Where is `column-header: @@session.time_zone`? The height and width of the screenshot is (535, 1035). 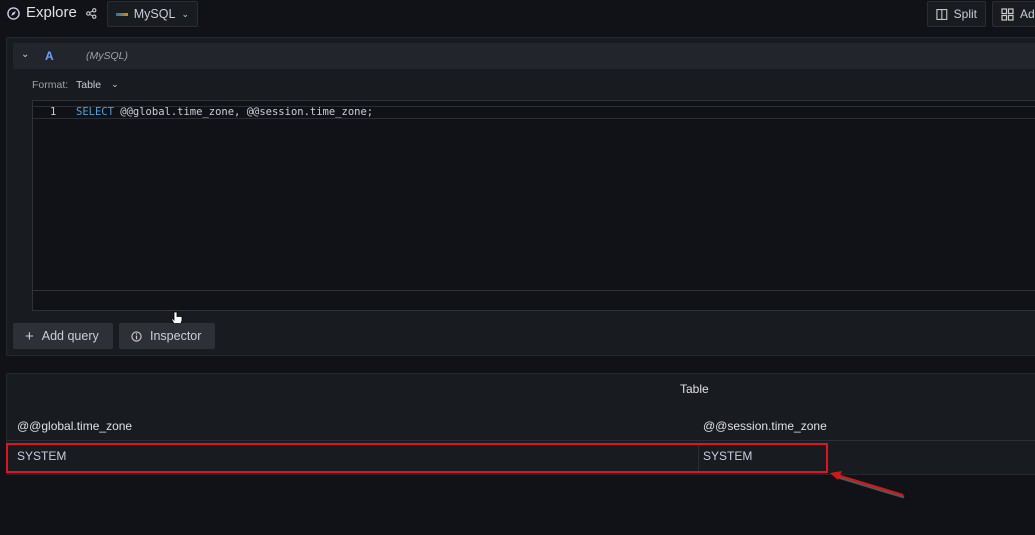
column-header: @@session.time_zone is located at coordinates (765, 426).